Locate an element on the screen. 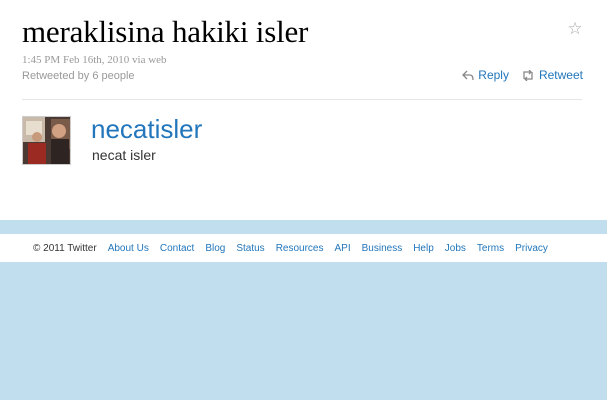 The width and height of the screenshot is (607, 400). tweet-text: meraklisina hakiki isler is located at coordinates (165, 31).